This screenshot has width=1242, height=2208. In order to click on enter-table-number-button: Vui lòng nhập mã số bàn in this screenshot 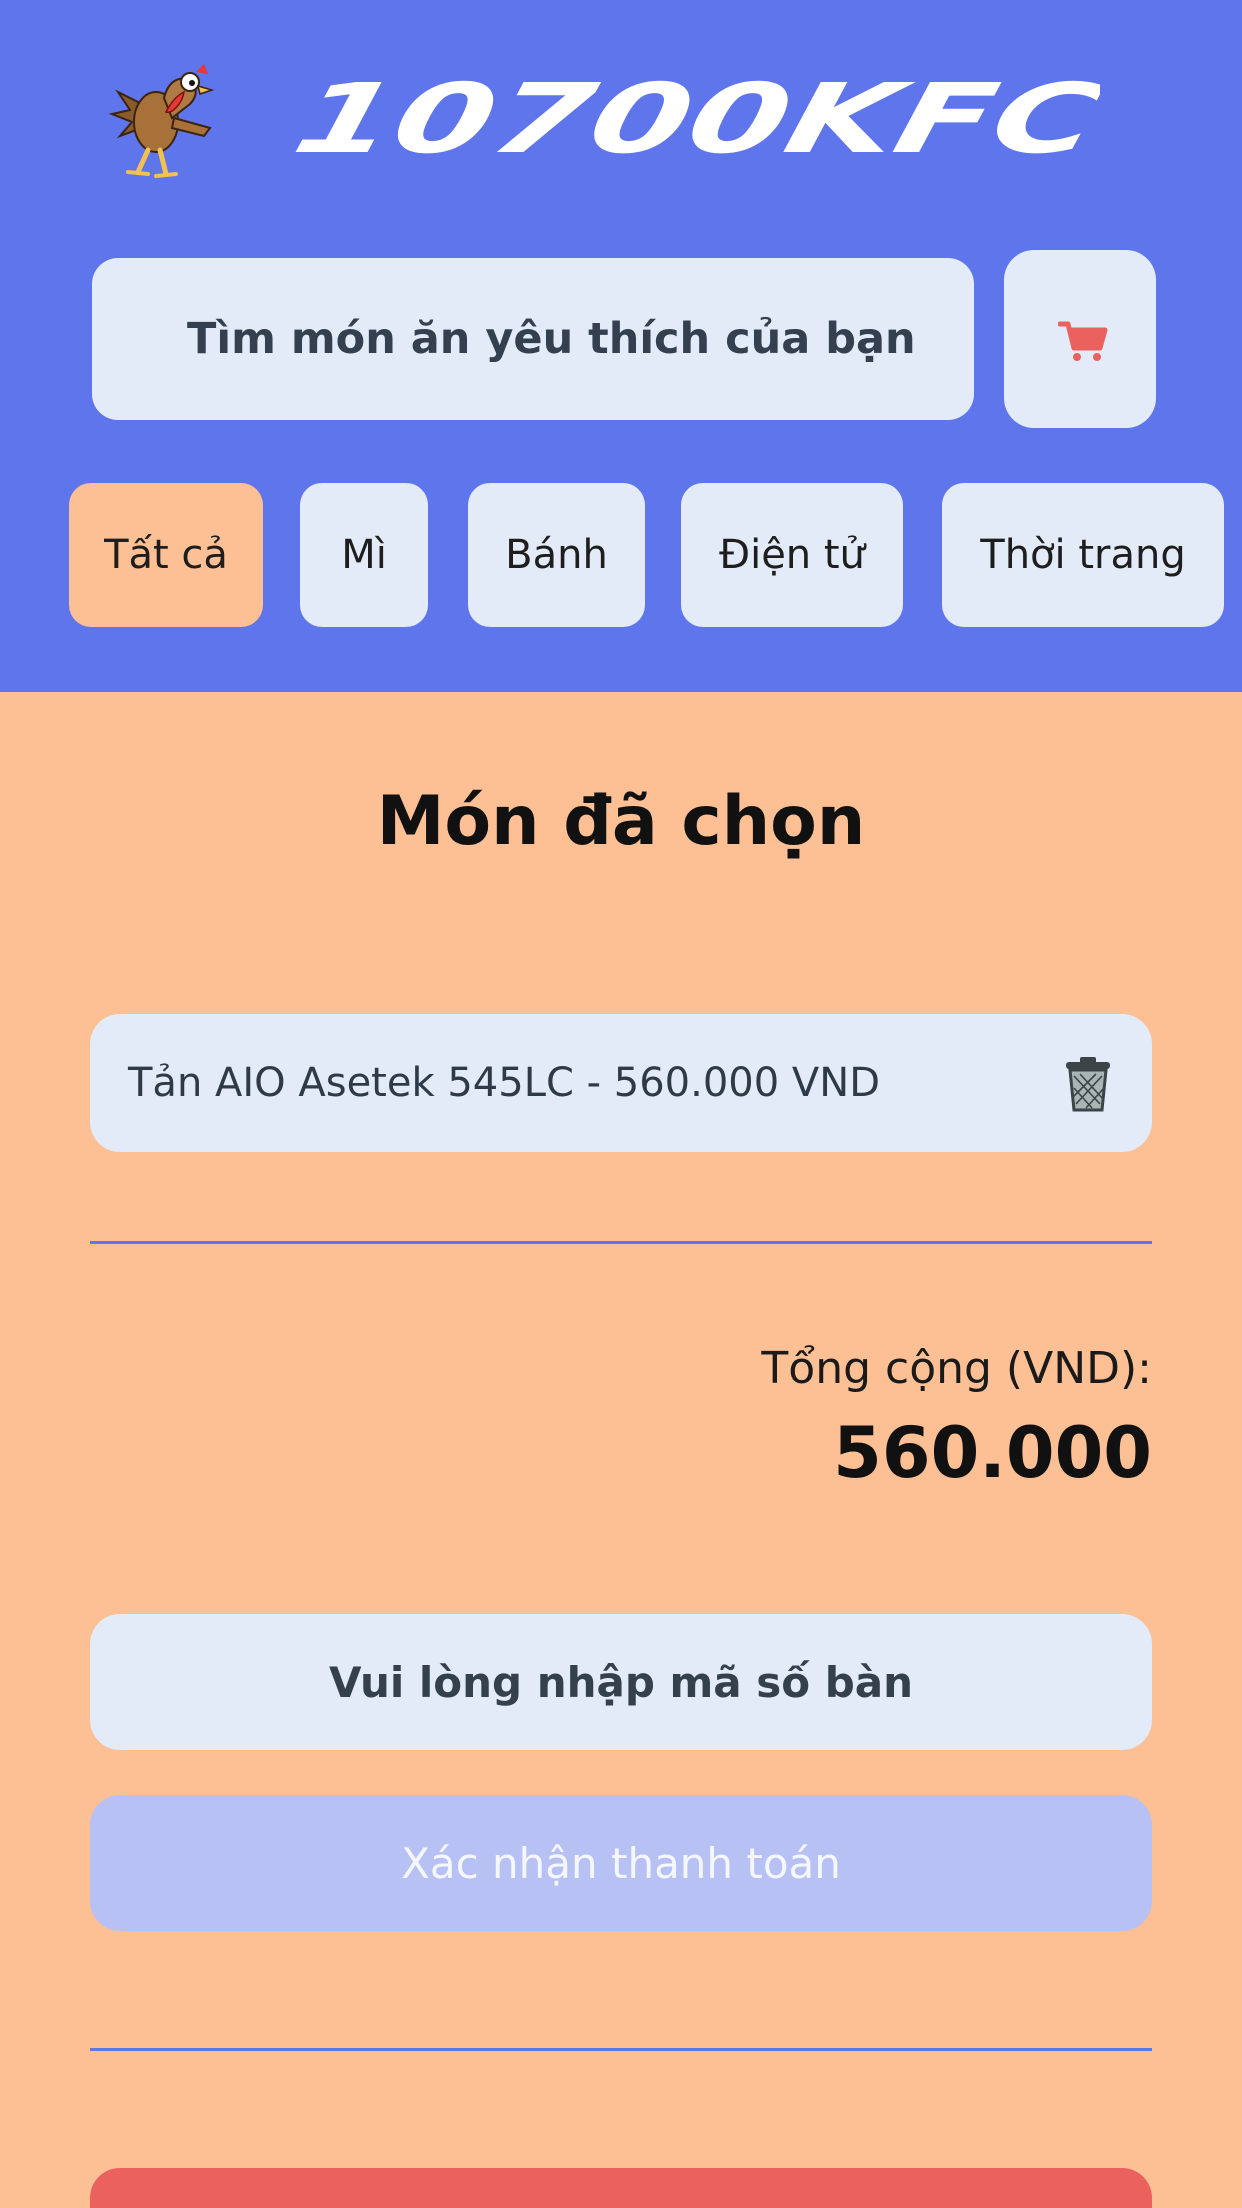, I will do `click(621, 1682)`.